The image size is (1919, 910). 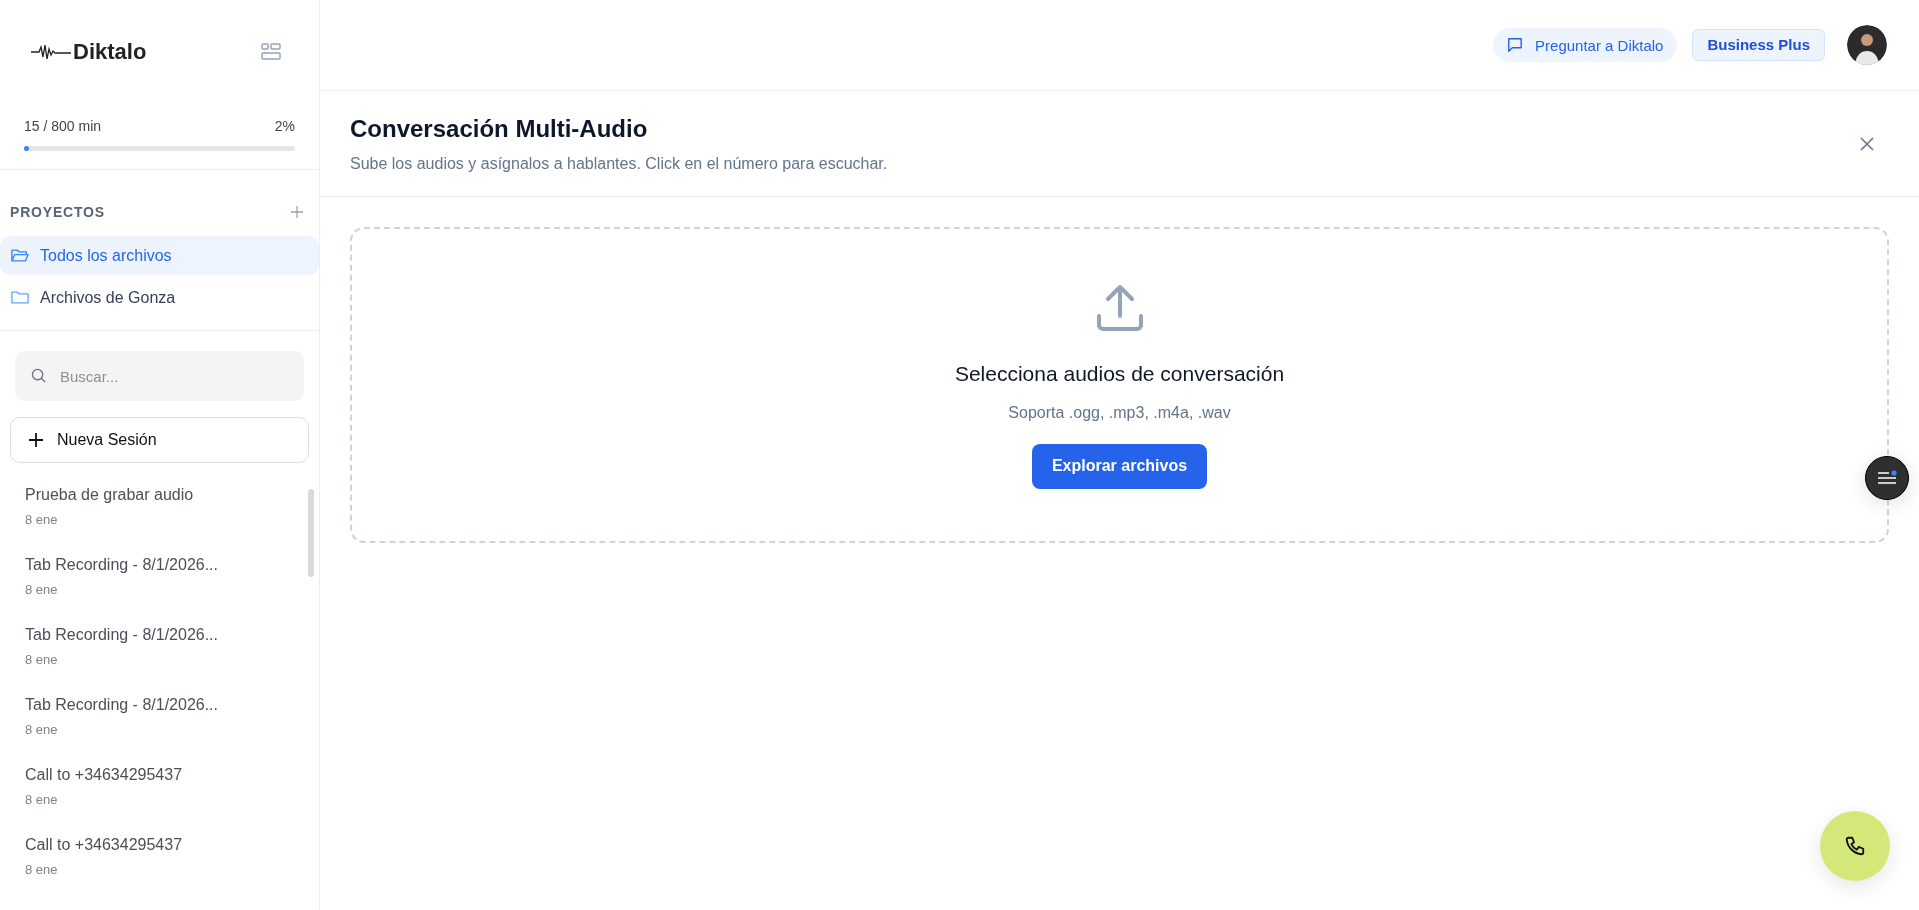 I want to click on menu-button, so click(x=1887, y=478).